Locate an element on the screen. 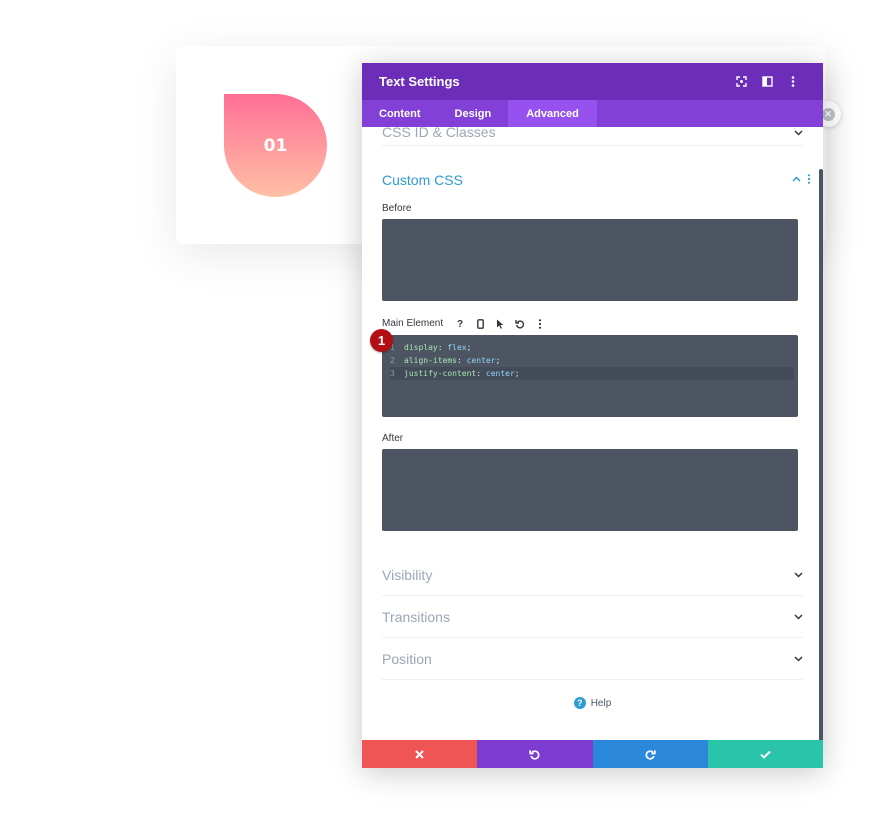  after-css-editor is located at coordinates (590, 490).